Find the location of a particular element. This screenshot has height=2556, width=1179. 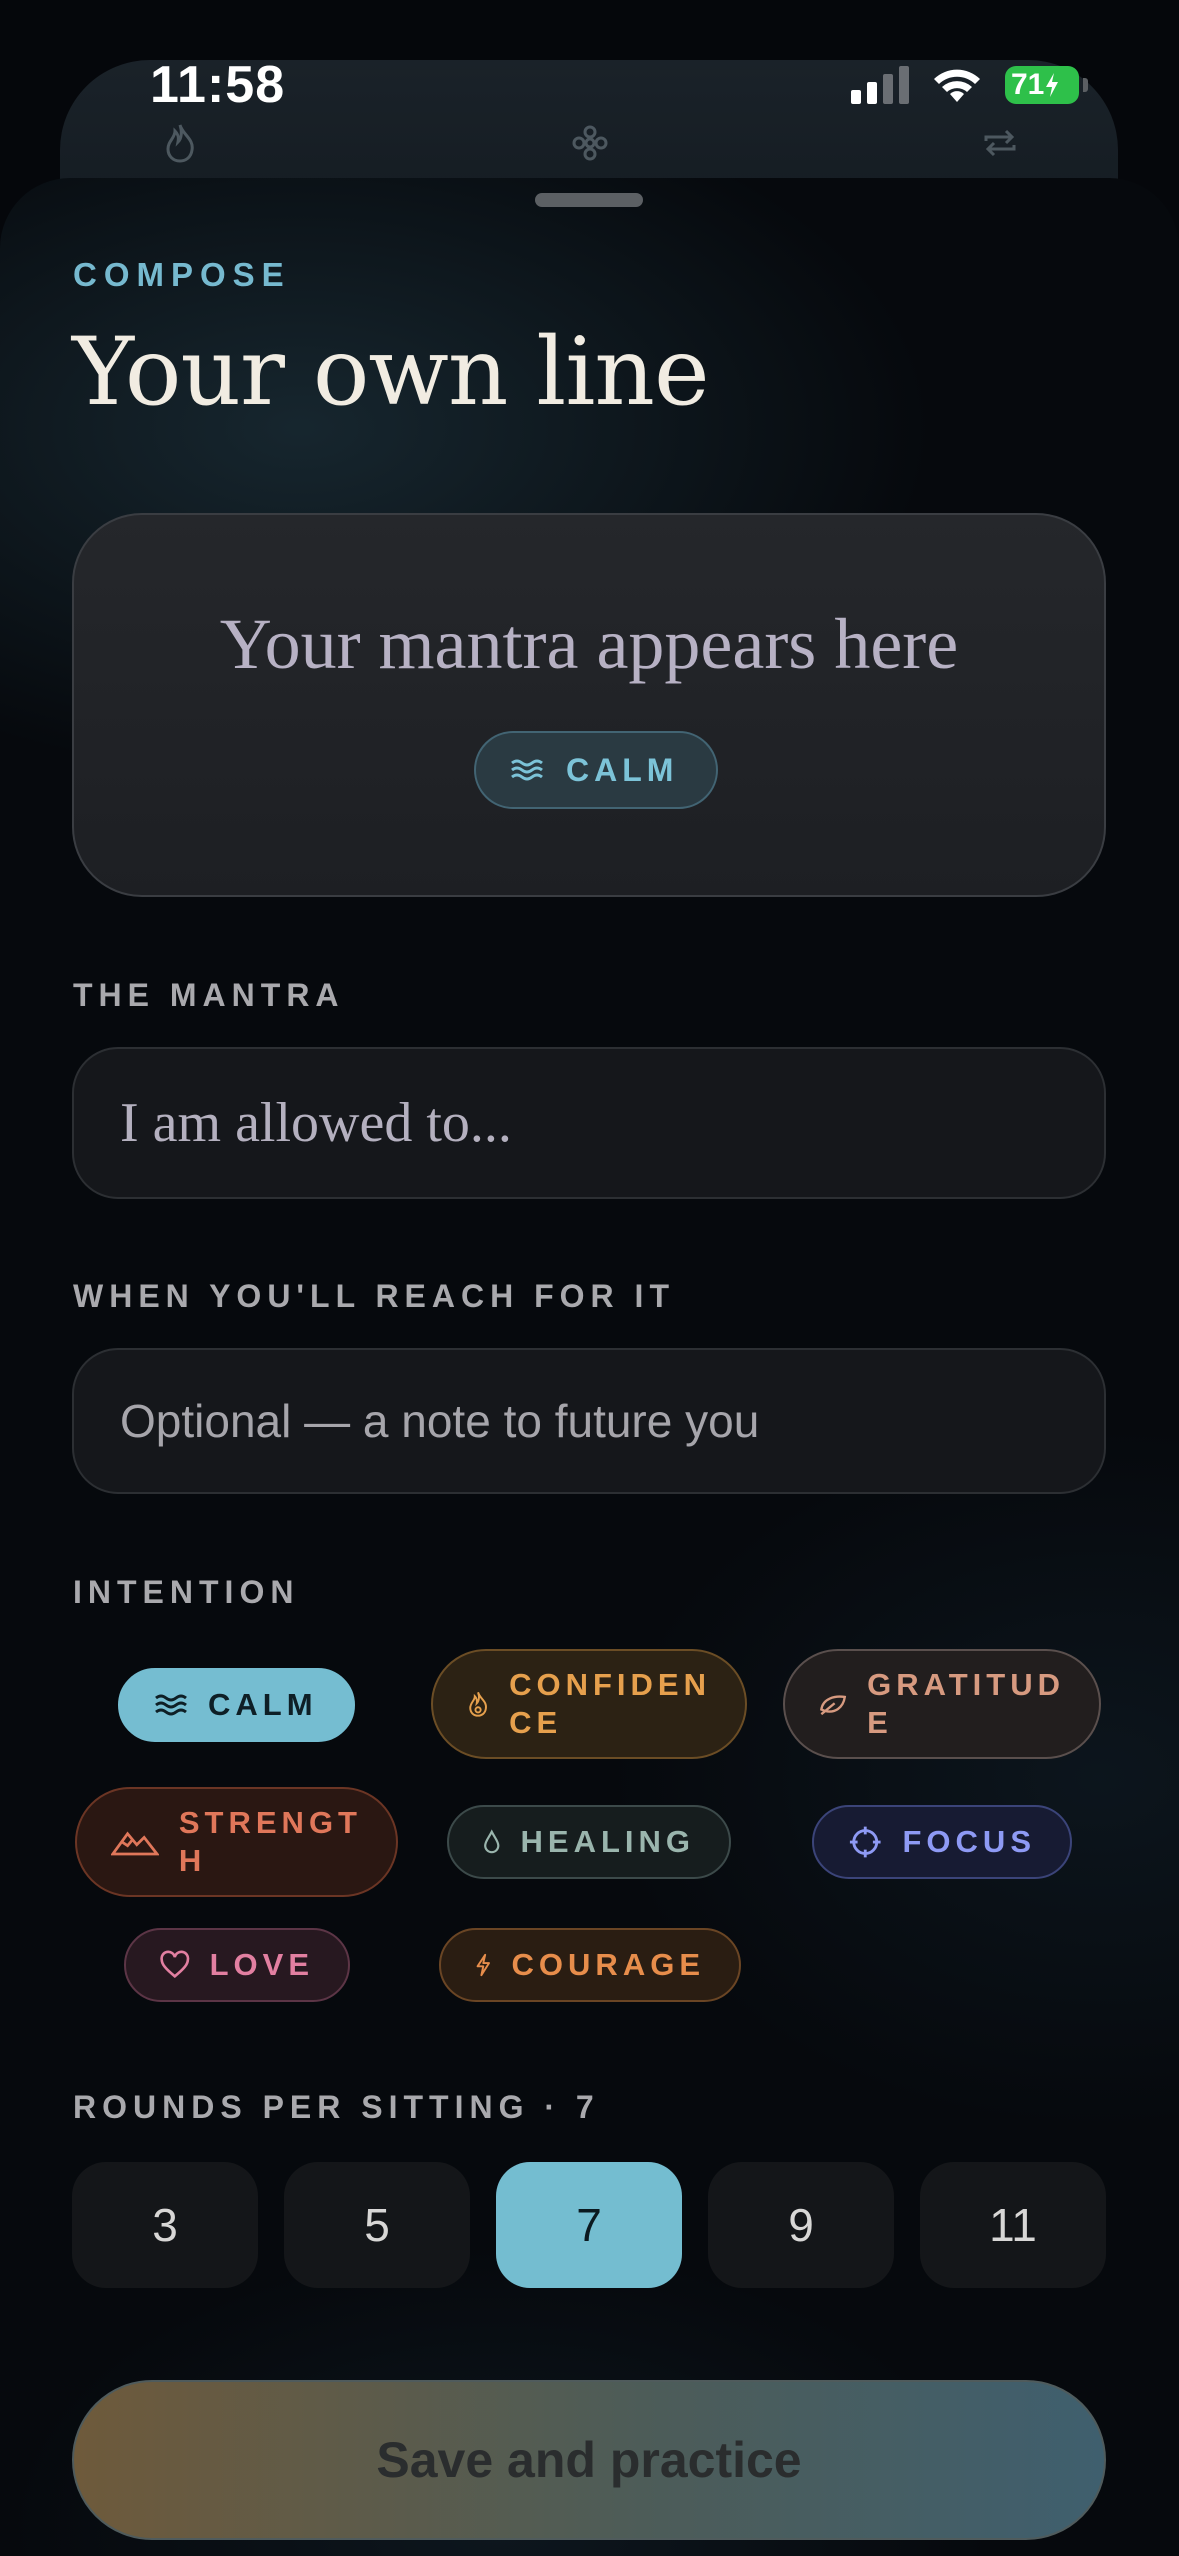

heart-icon is located at coordinates (175, 1964).